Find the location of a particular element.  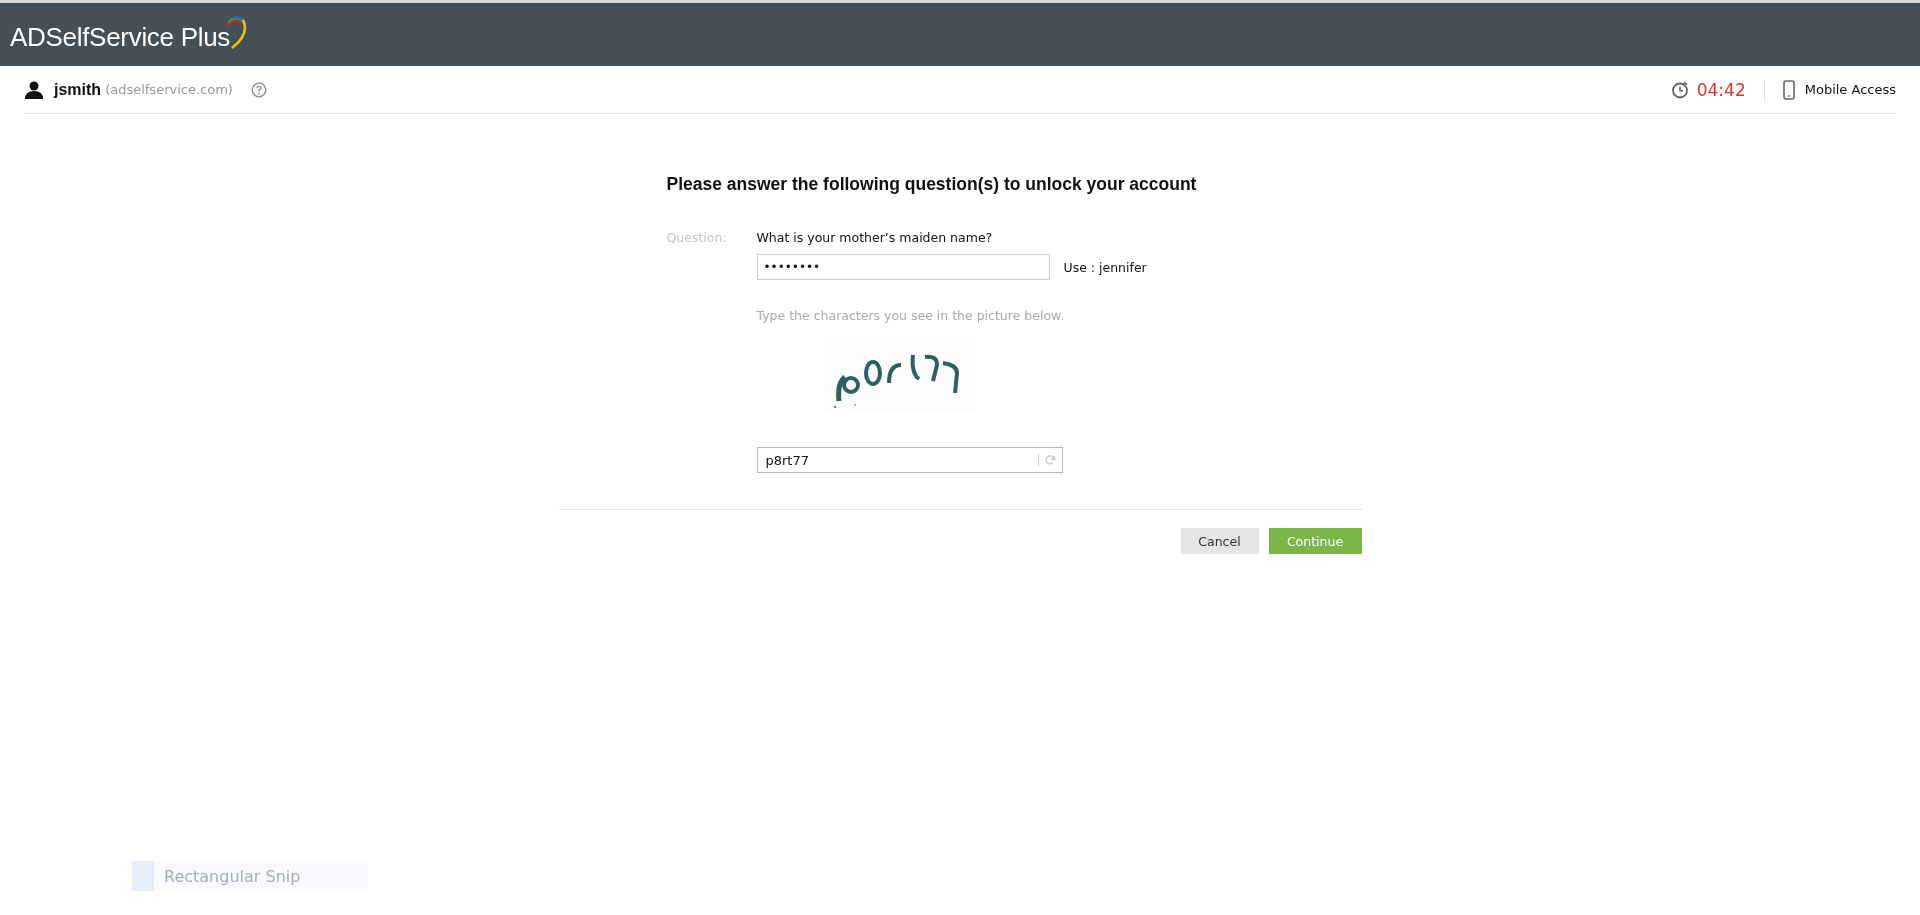

session-timer: 04:42 is located at coordinates (1721, 89).